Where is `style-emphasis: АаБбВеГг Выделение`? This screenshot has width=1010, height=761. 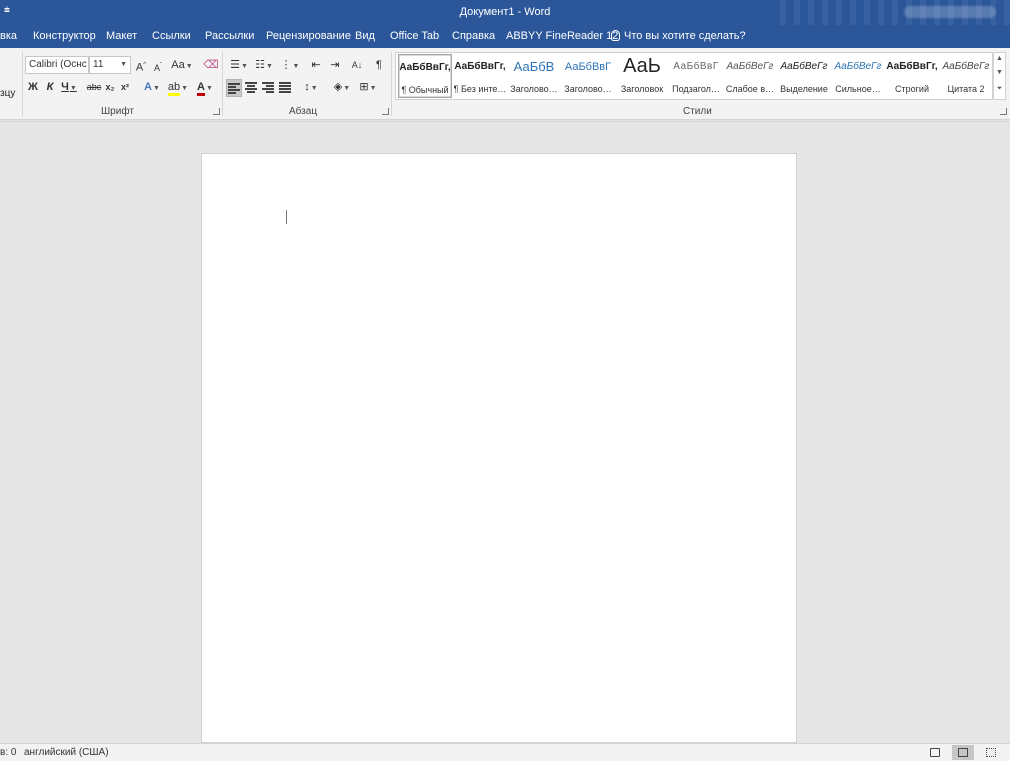 style-emphasis: АаБбВеГг Выделение is located at coordinates (804, 76).